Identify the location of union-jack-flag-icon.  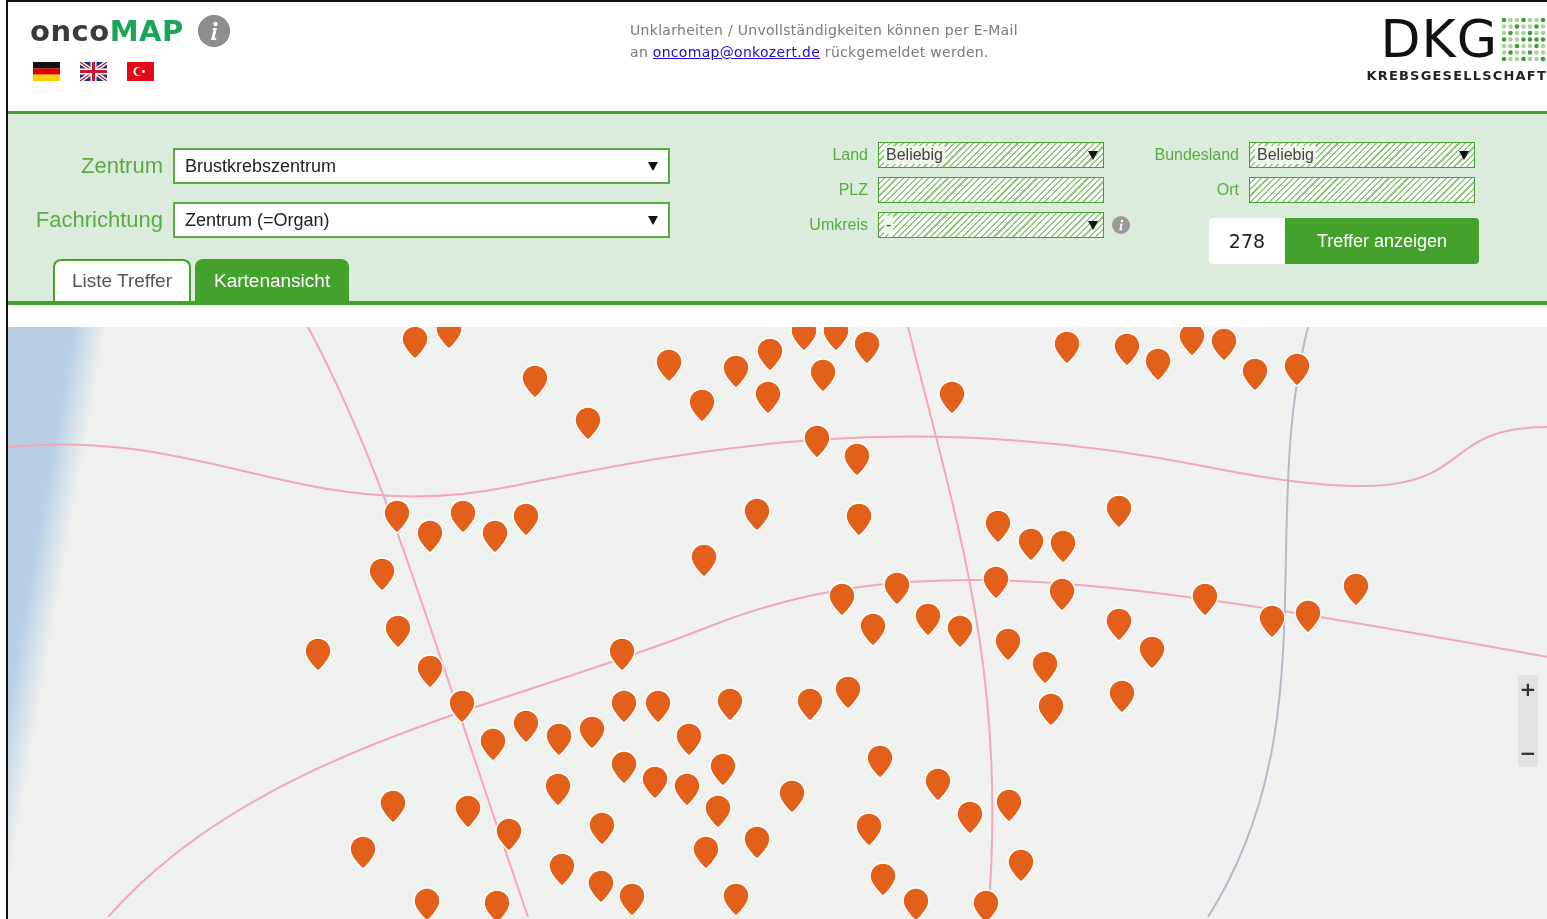
(93, 71).